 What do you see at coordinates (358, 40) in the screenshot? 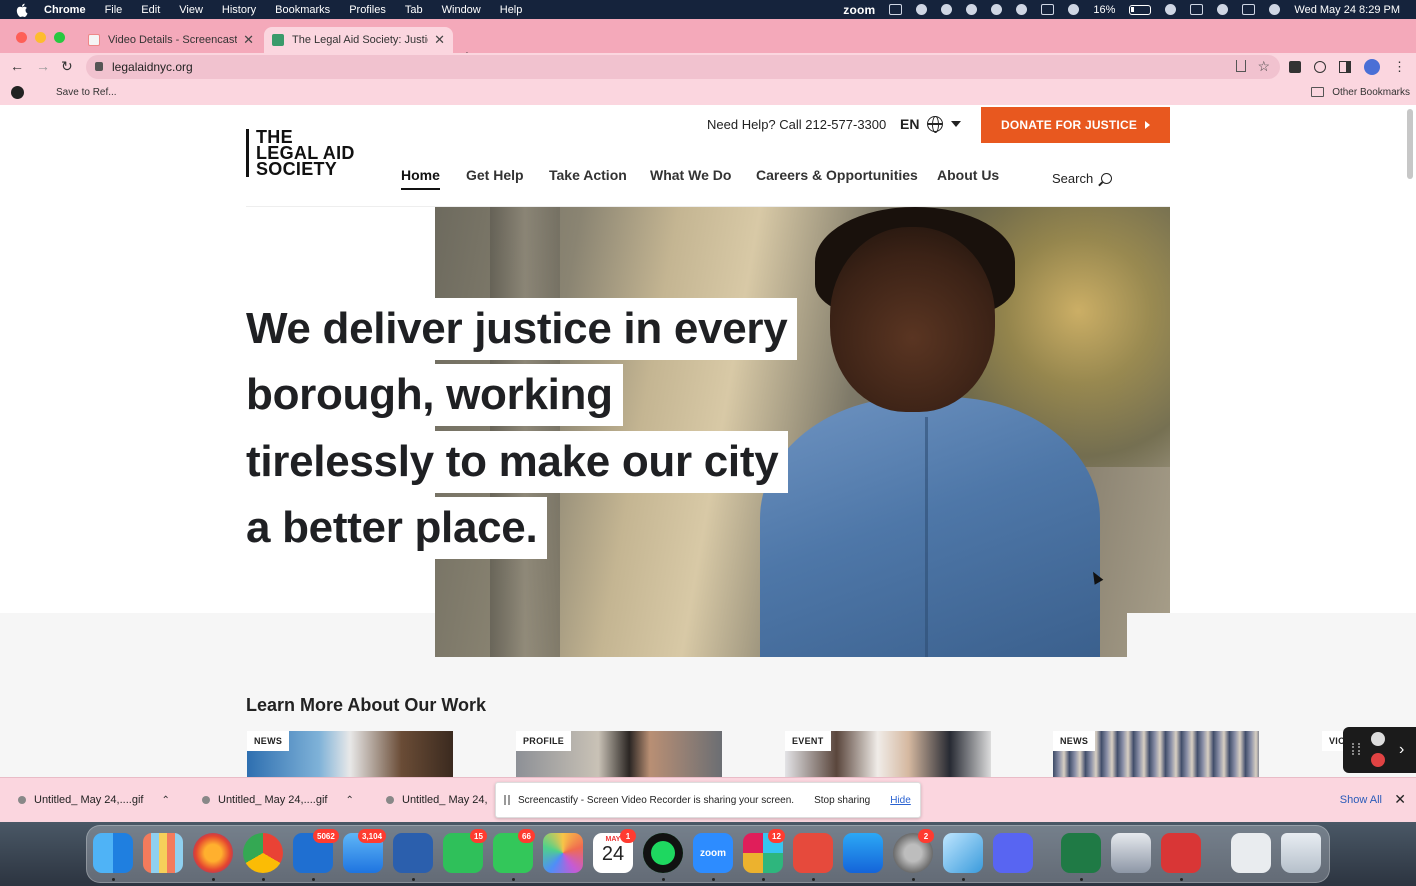
I see `tab-legal-aid: The Legal Aid Society: Justice ✕` at bounding box center [358, 40].